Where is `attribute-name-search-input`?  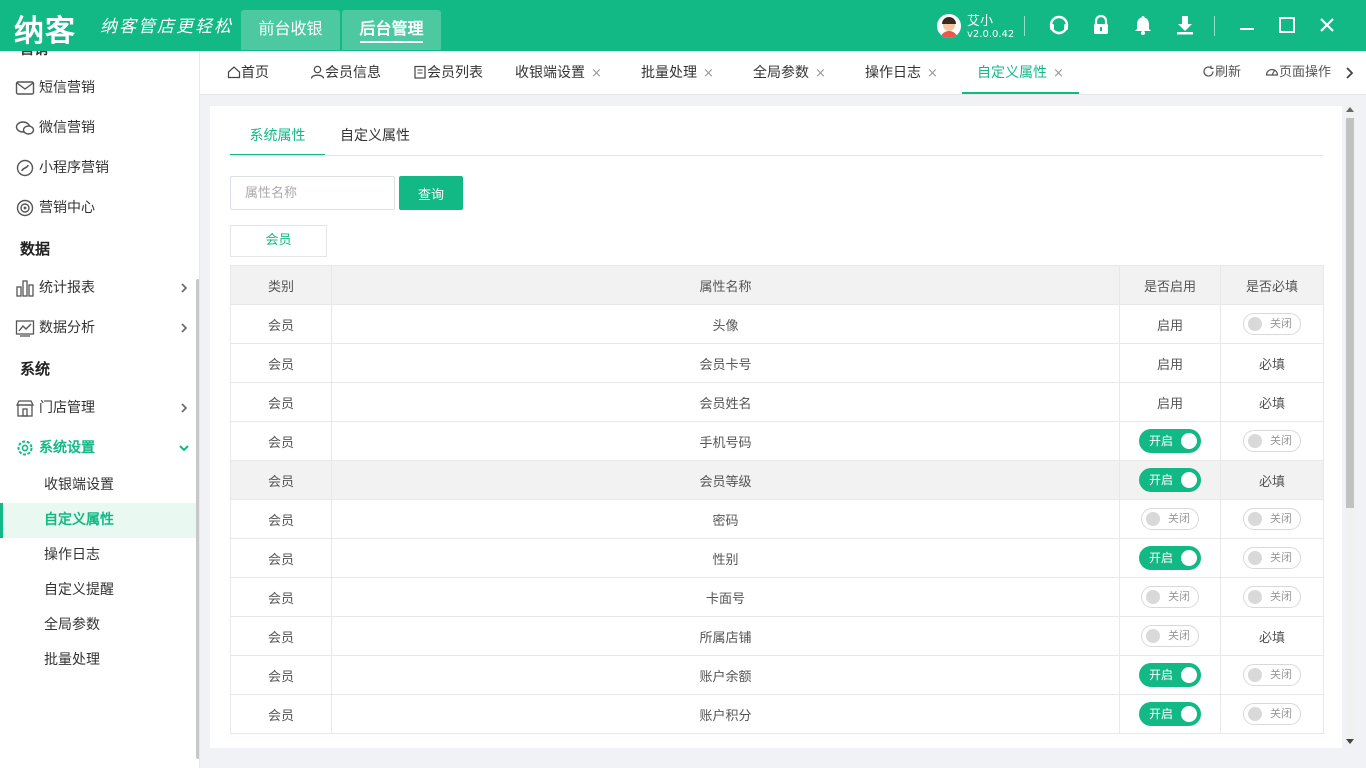 attribute-name-search-input is located at coordinates (312, 193).